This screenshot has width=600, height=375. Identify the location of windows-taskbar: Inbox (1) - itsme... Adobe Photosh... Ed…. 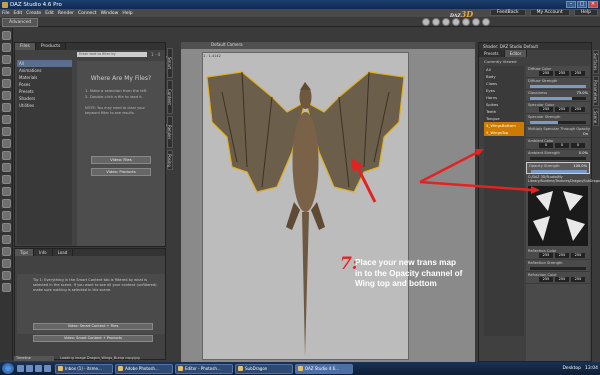
(300, 368).